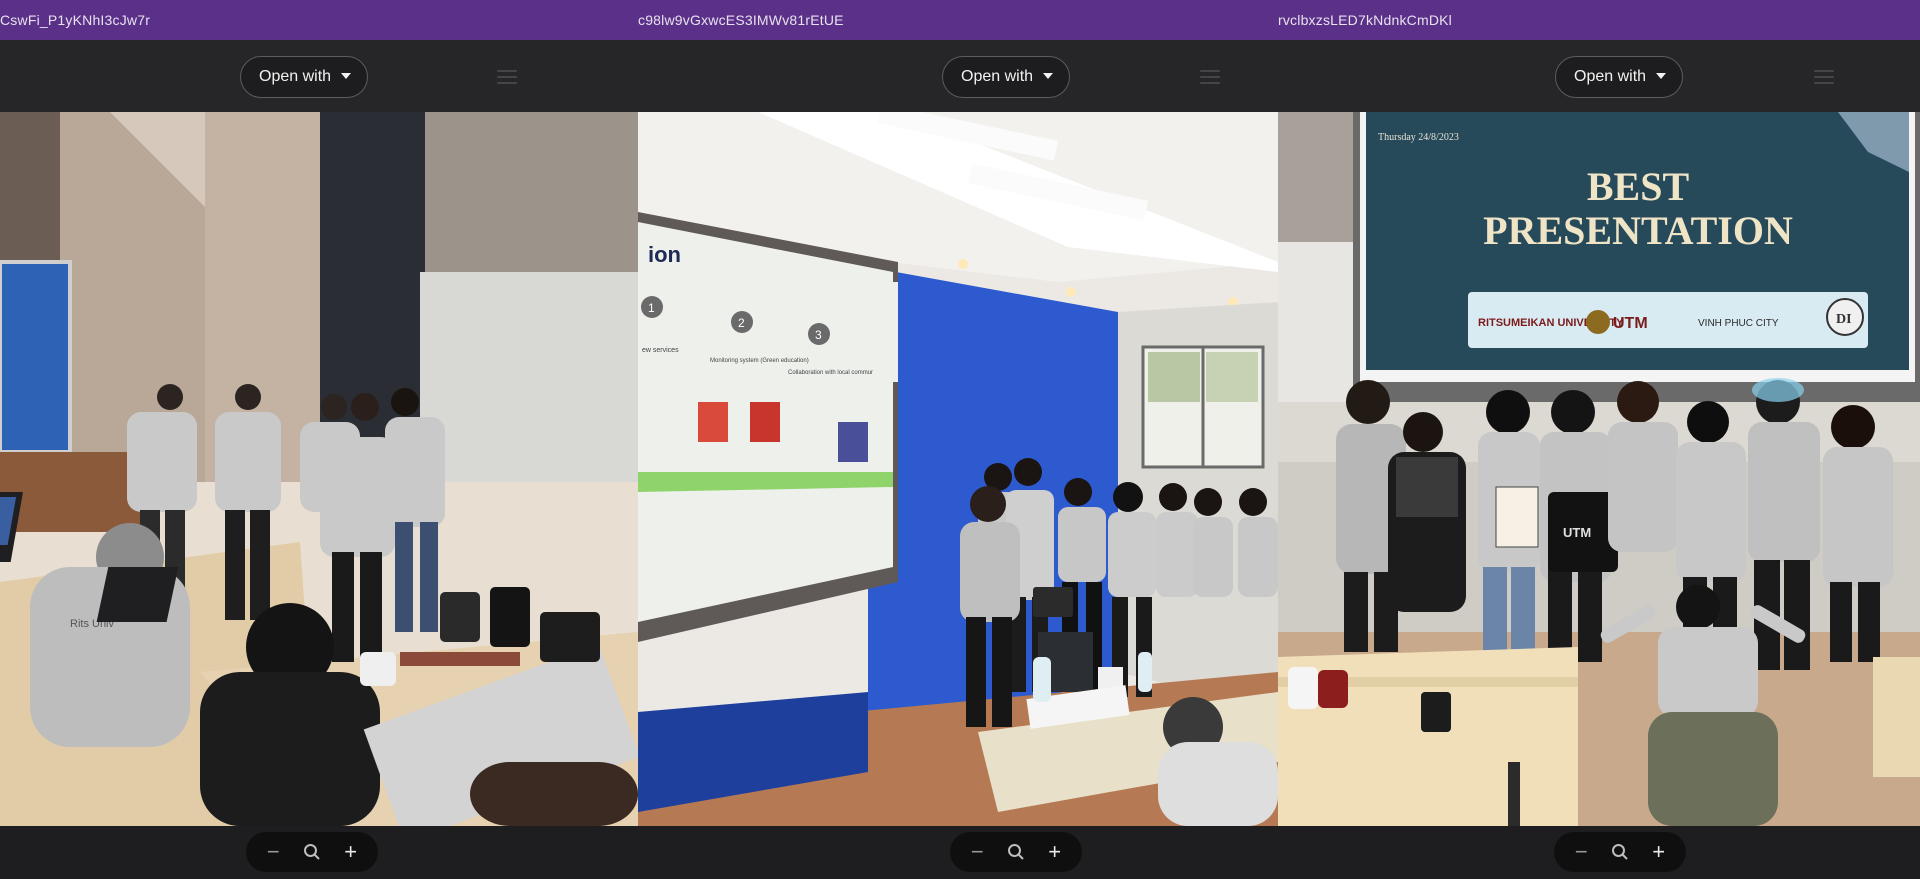 Image resolution: width=1920 pixels, height=879 pixels. What do you see at coordinates (834, 373) in the screenshot?
I see `slide-step-3-text: Collaboration with local community` at bounding box center [834, 373].